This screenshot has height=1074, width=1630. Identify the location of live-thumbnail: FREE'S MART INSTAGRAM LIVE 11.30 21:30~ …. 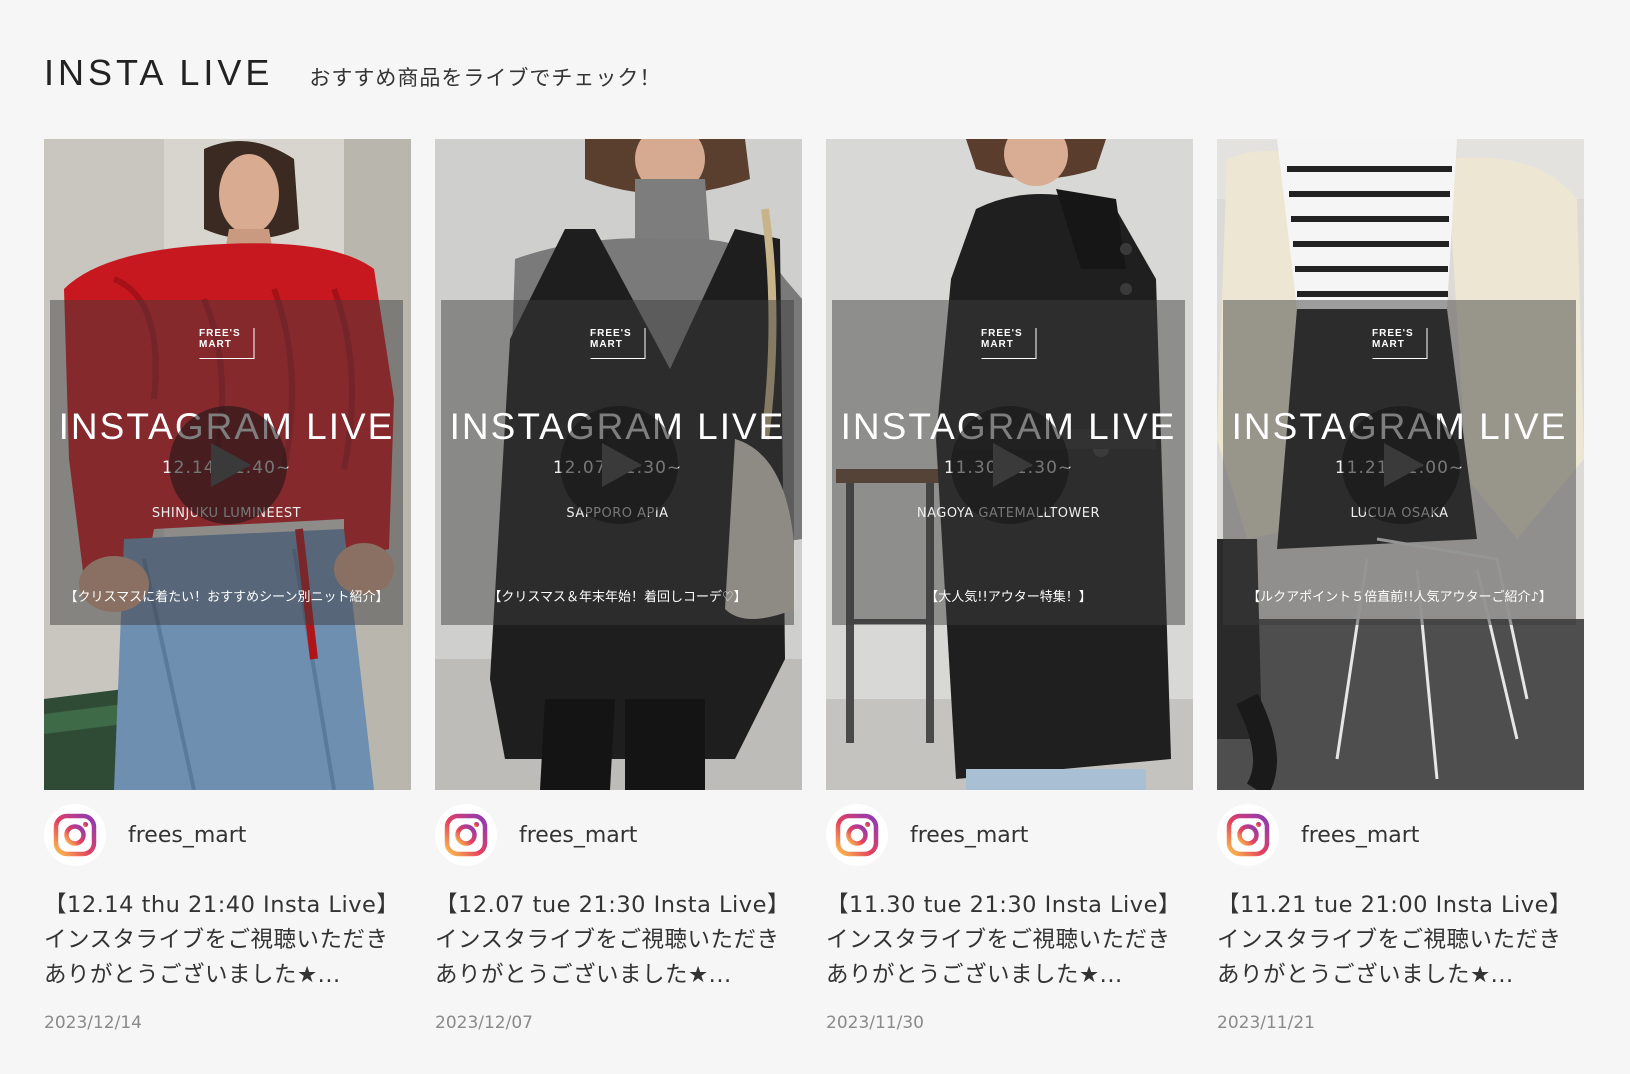
(1009, 464).